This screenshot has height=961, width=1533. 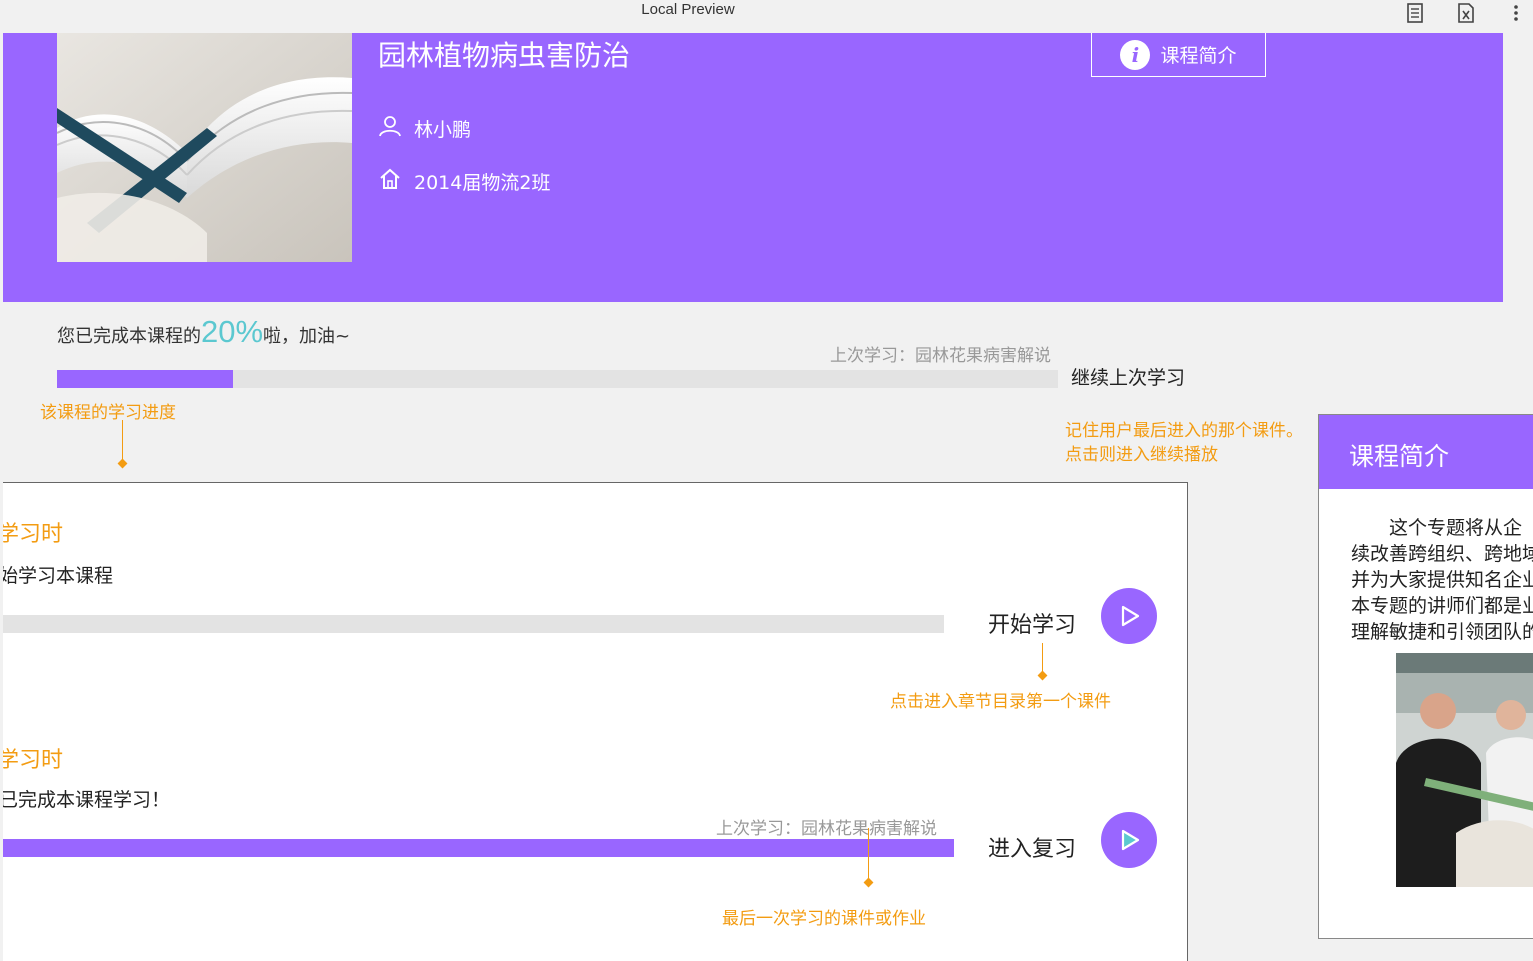 What do you see at coordinates (145, 379) in the screenshot?
I see `course-progress-fill` at bounding box center [145, 379].